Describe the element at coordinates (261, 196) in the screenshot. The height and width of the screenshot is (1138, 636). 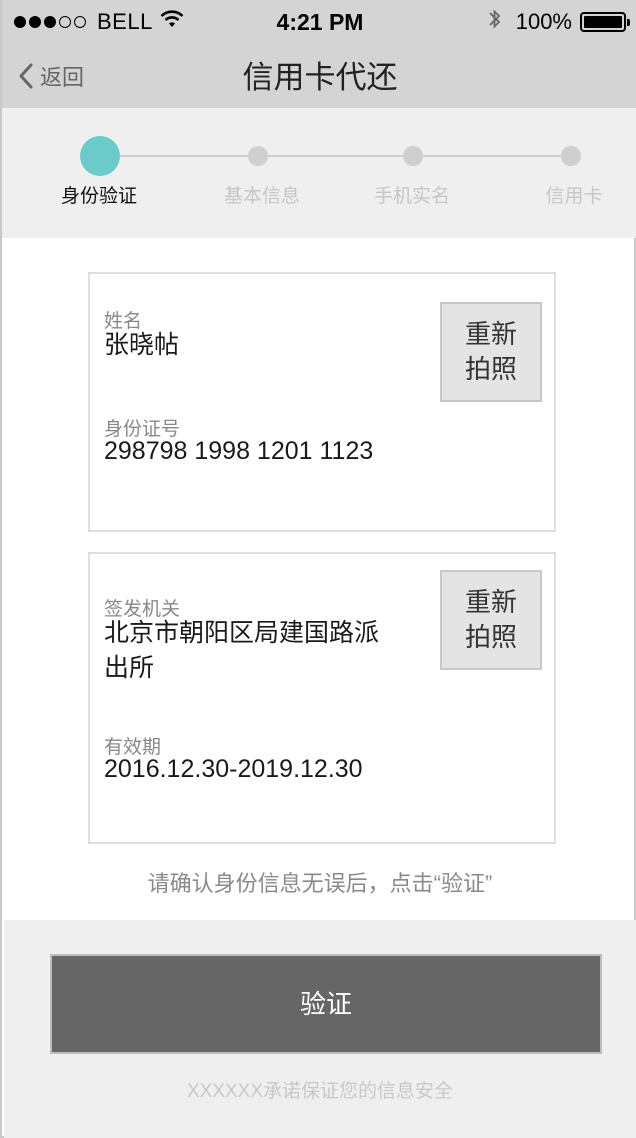
I see `step-label-basic-info: 基本信息` at that location.